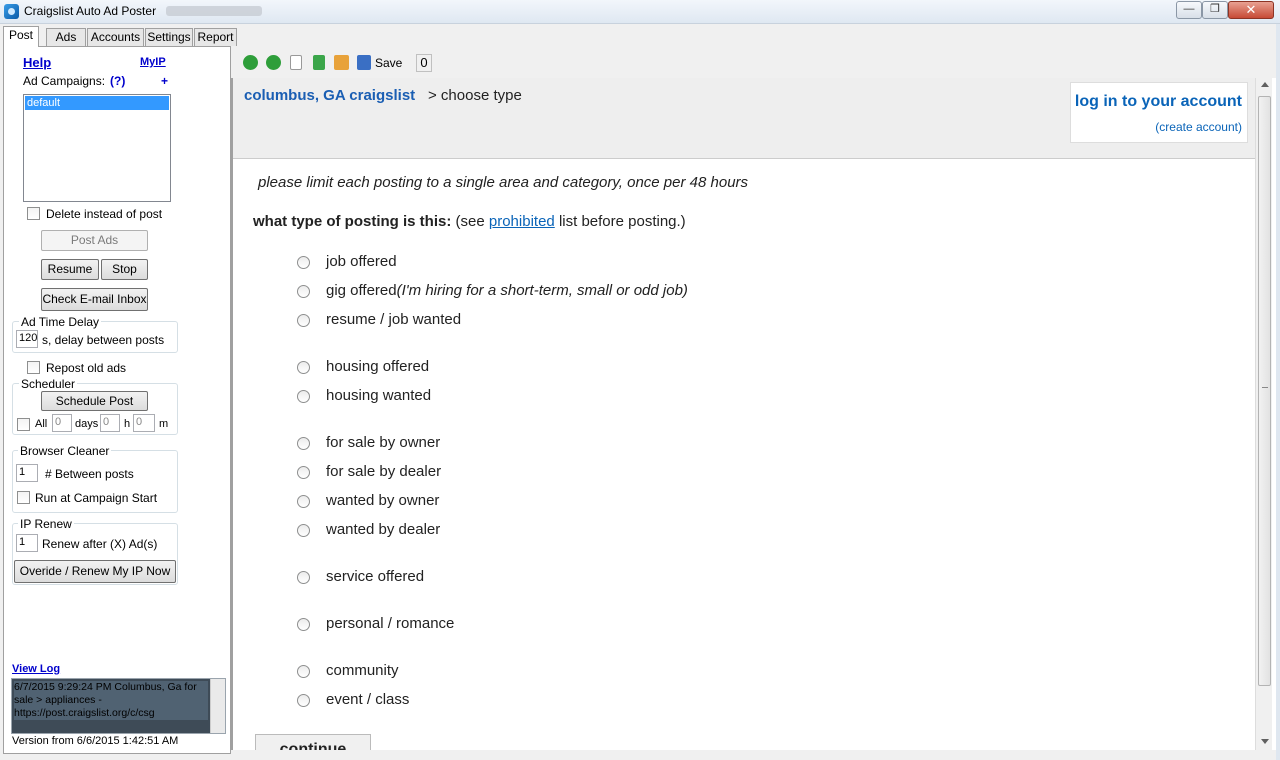 This screenshot has height=760, width=1280. What do you see at coordinates (65, 451) in the screenshot?
I see `browser-cleaner-title: Browser Cleaner` at bounding box center [65, 451].